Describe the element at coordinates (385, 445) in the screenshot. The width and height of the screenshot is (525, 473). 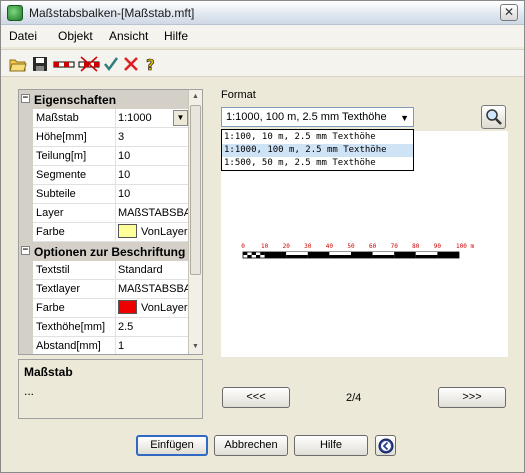
I see `collapse-button` at that location.